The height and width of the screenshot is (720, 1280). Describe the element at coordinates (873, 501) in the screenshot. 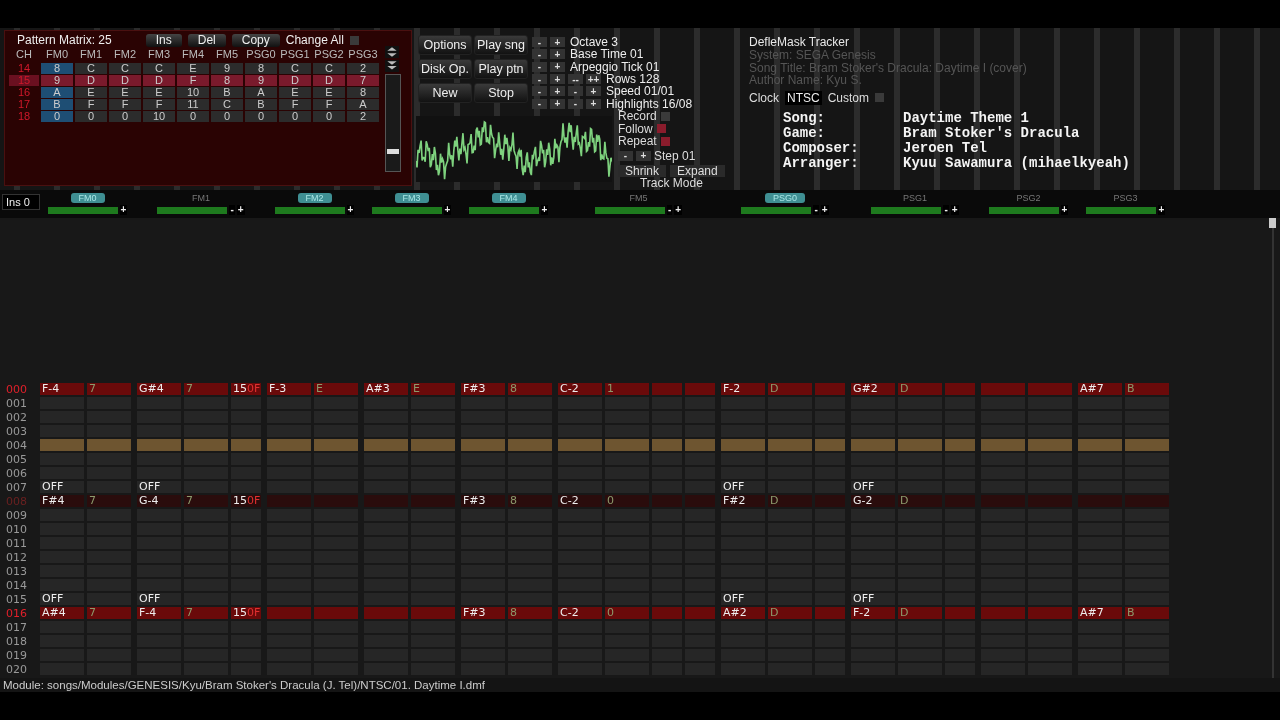

I see `note-cell: G-2` at that location.